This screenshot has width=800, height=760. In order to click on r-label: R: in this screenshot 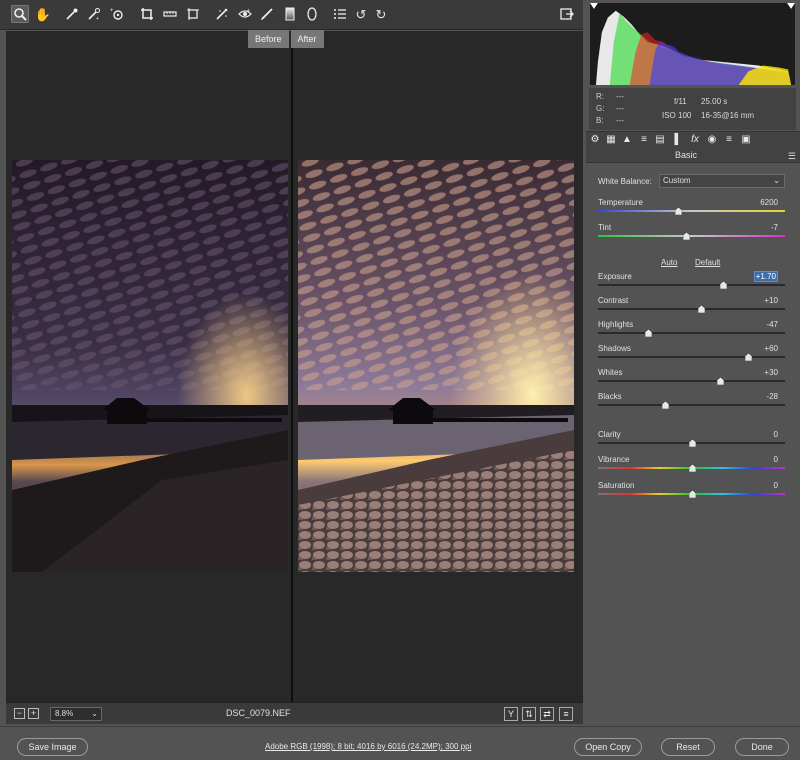, I will do `click(600, 96)`.